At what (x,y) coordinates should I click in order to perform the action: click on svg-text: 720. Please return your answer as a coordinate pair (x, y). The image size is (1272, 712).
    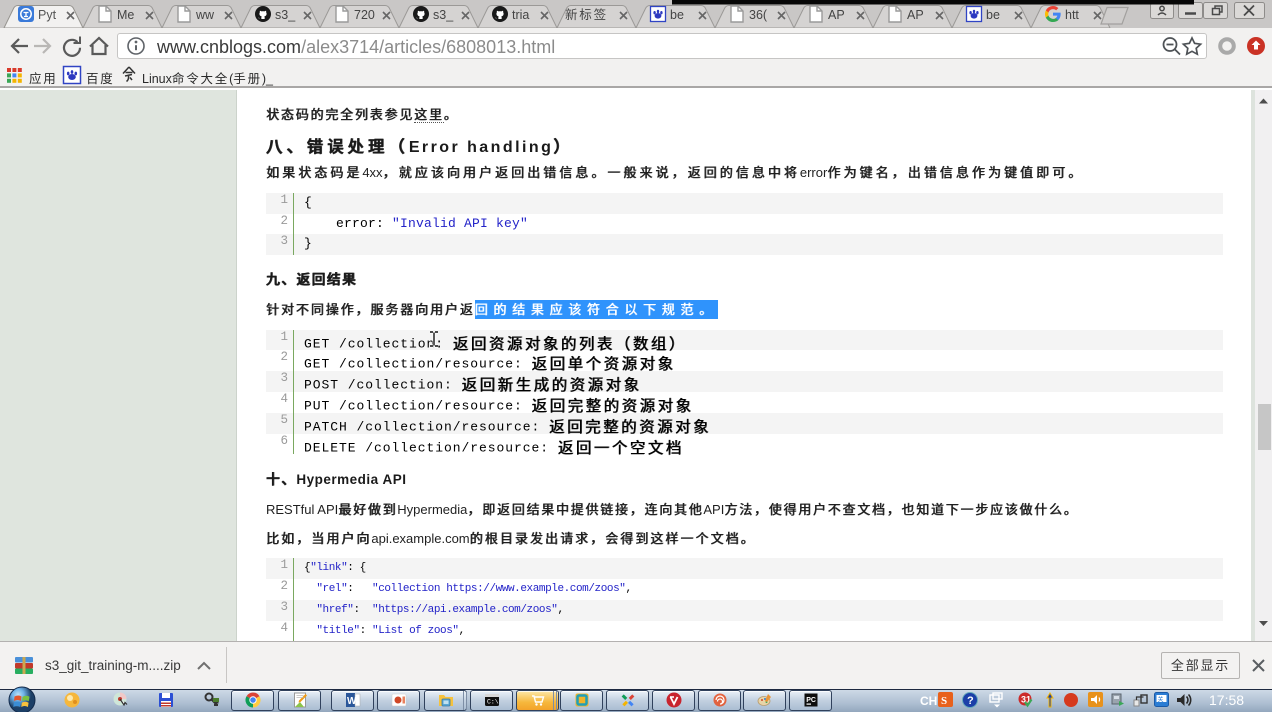
    Looking at the image, I should click on (364, 15).